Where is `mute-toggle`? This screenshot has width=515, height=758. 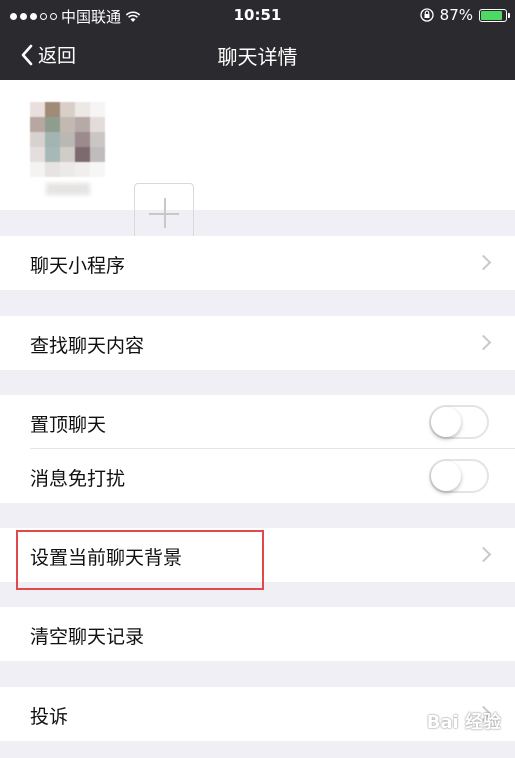
mute-toggle is located at coordinates (459, 476).